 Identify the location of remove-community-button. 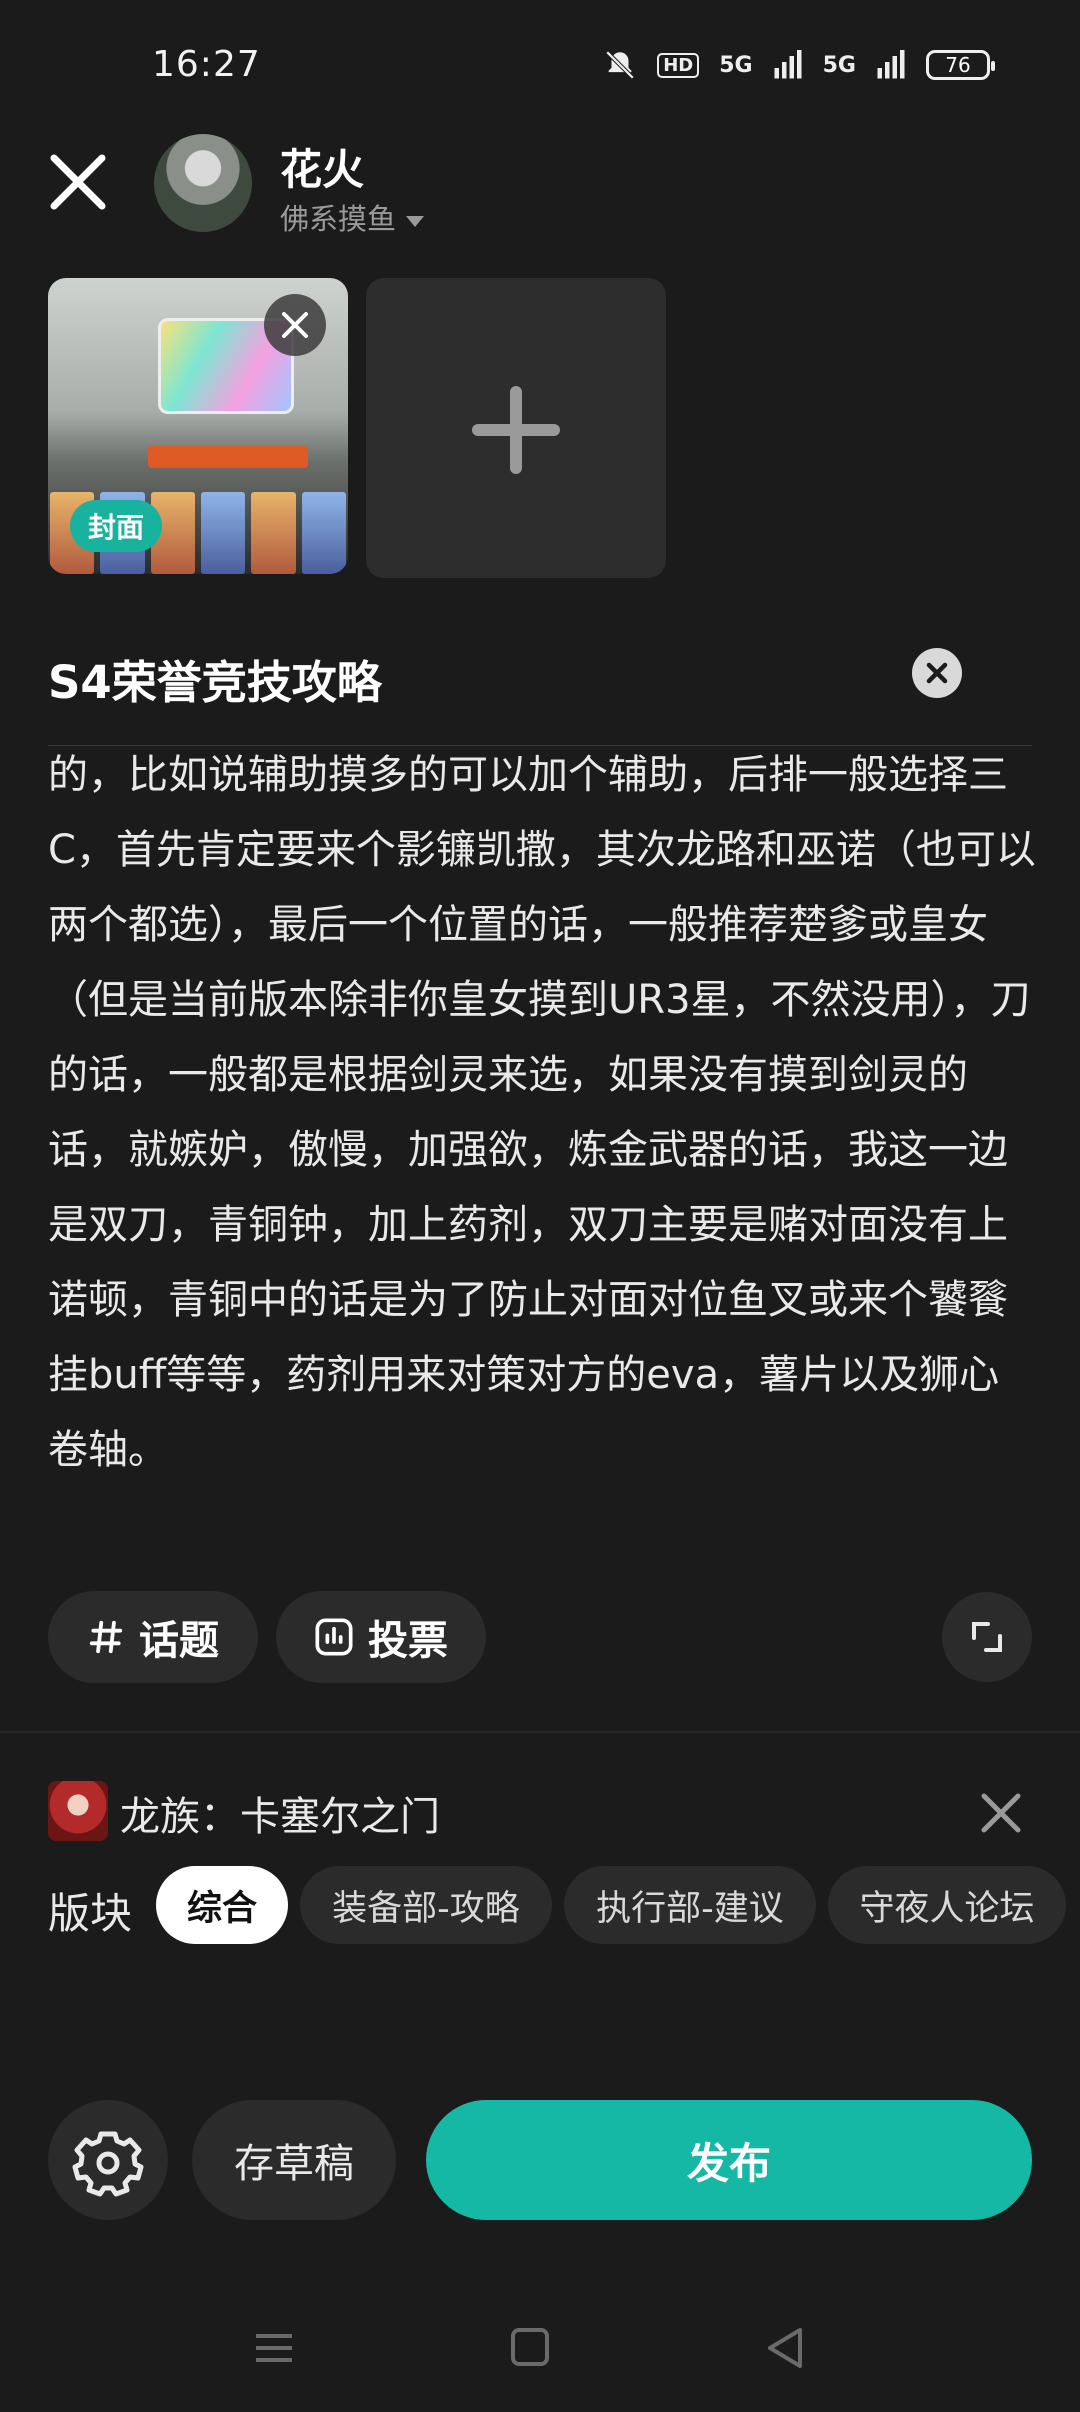
(1001, 1813).